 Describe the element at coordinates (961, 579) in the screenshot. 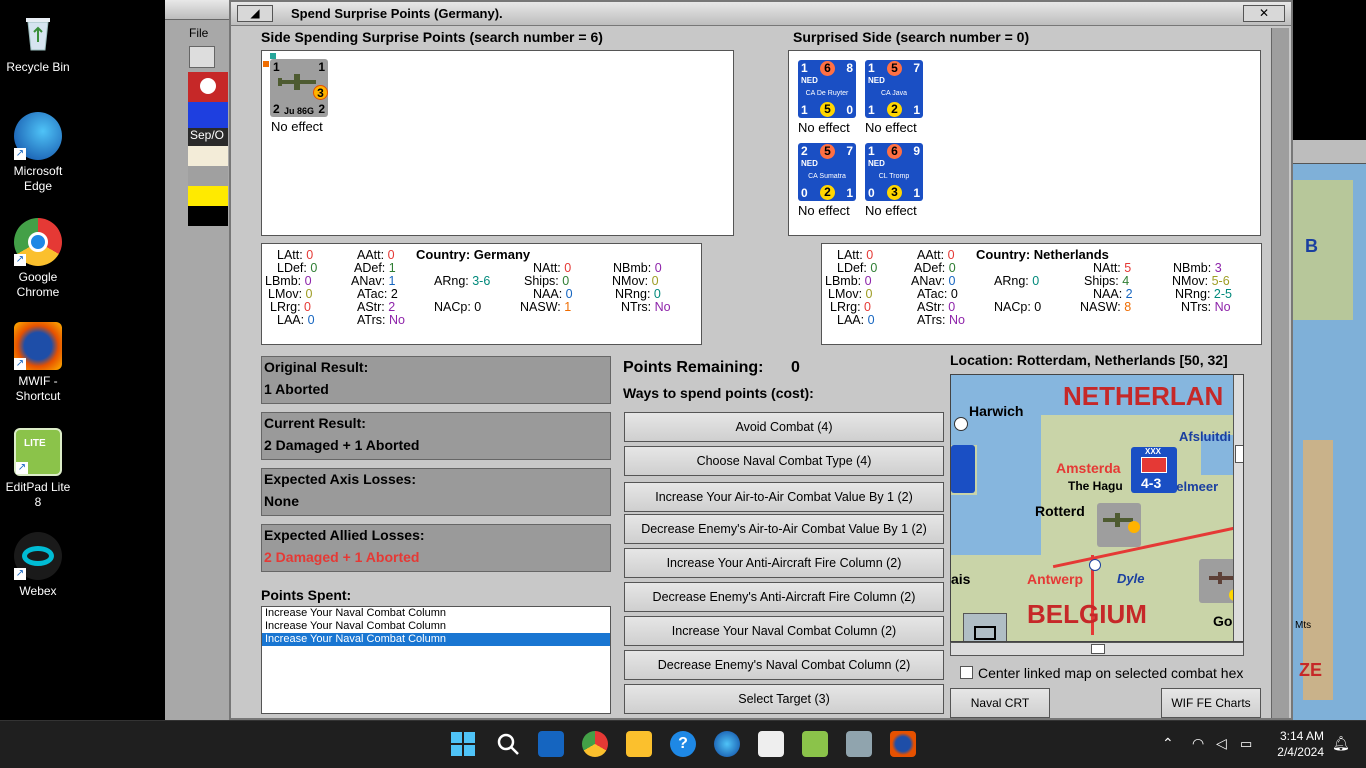

I see `map-label-ais: ais` at that location.